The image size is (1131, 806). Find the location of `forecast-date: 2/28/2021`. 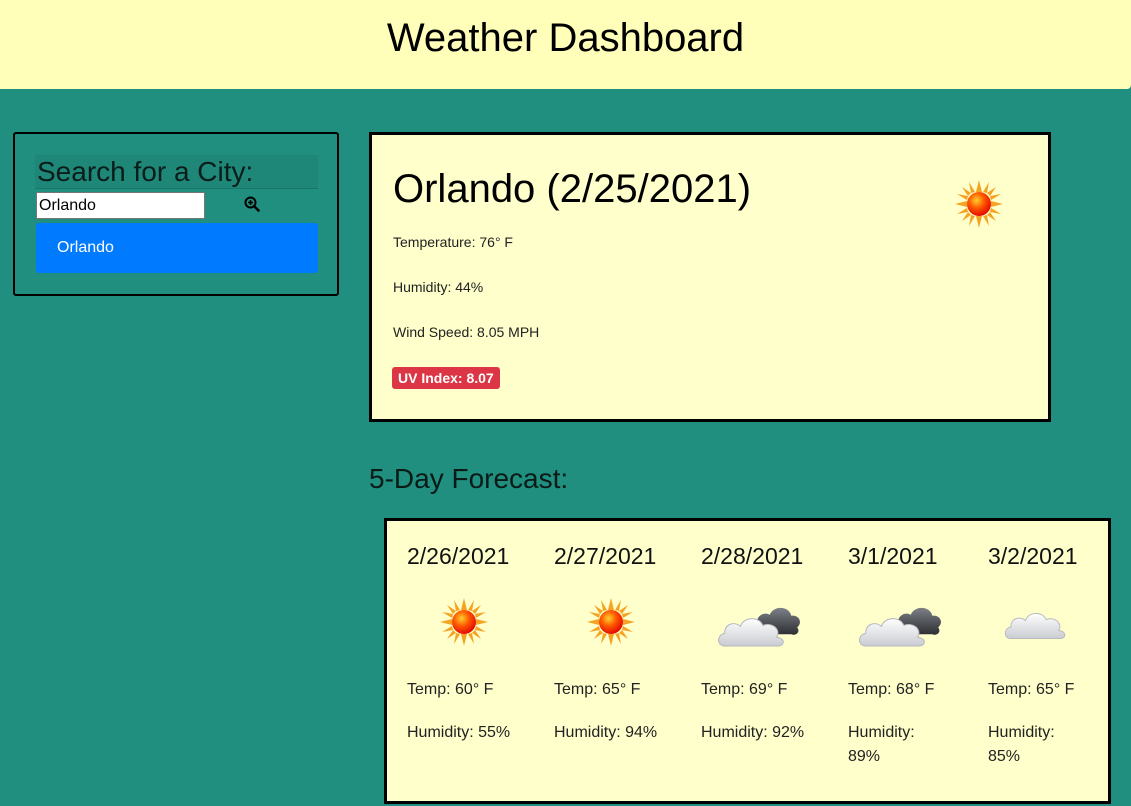

forecast-date: 2/28/2021 is located at coordinates (752, 556).